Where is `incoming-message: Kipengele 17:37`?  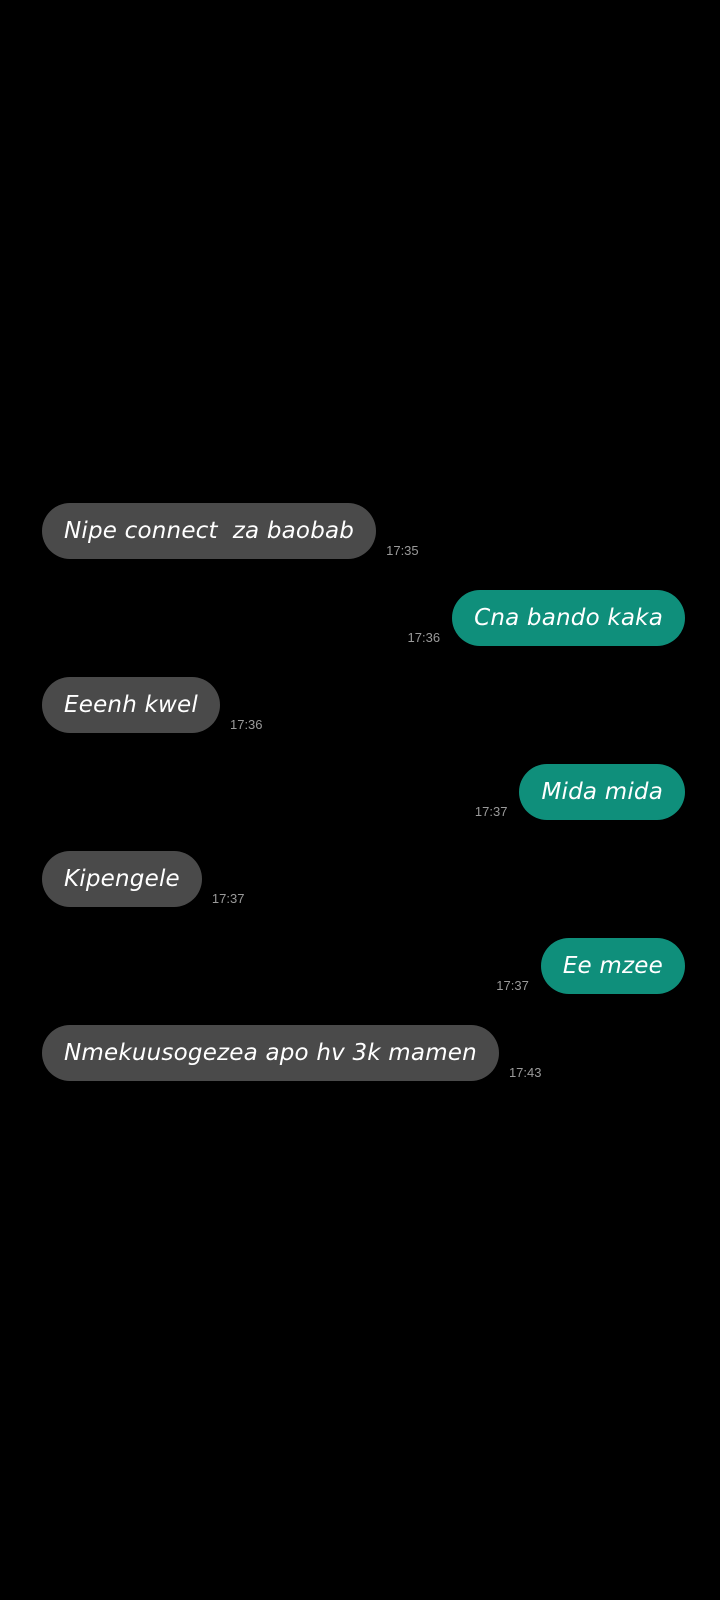
incoming-message: Kipengele 17:37 is located at coordinates (143, 879).